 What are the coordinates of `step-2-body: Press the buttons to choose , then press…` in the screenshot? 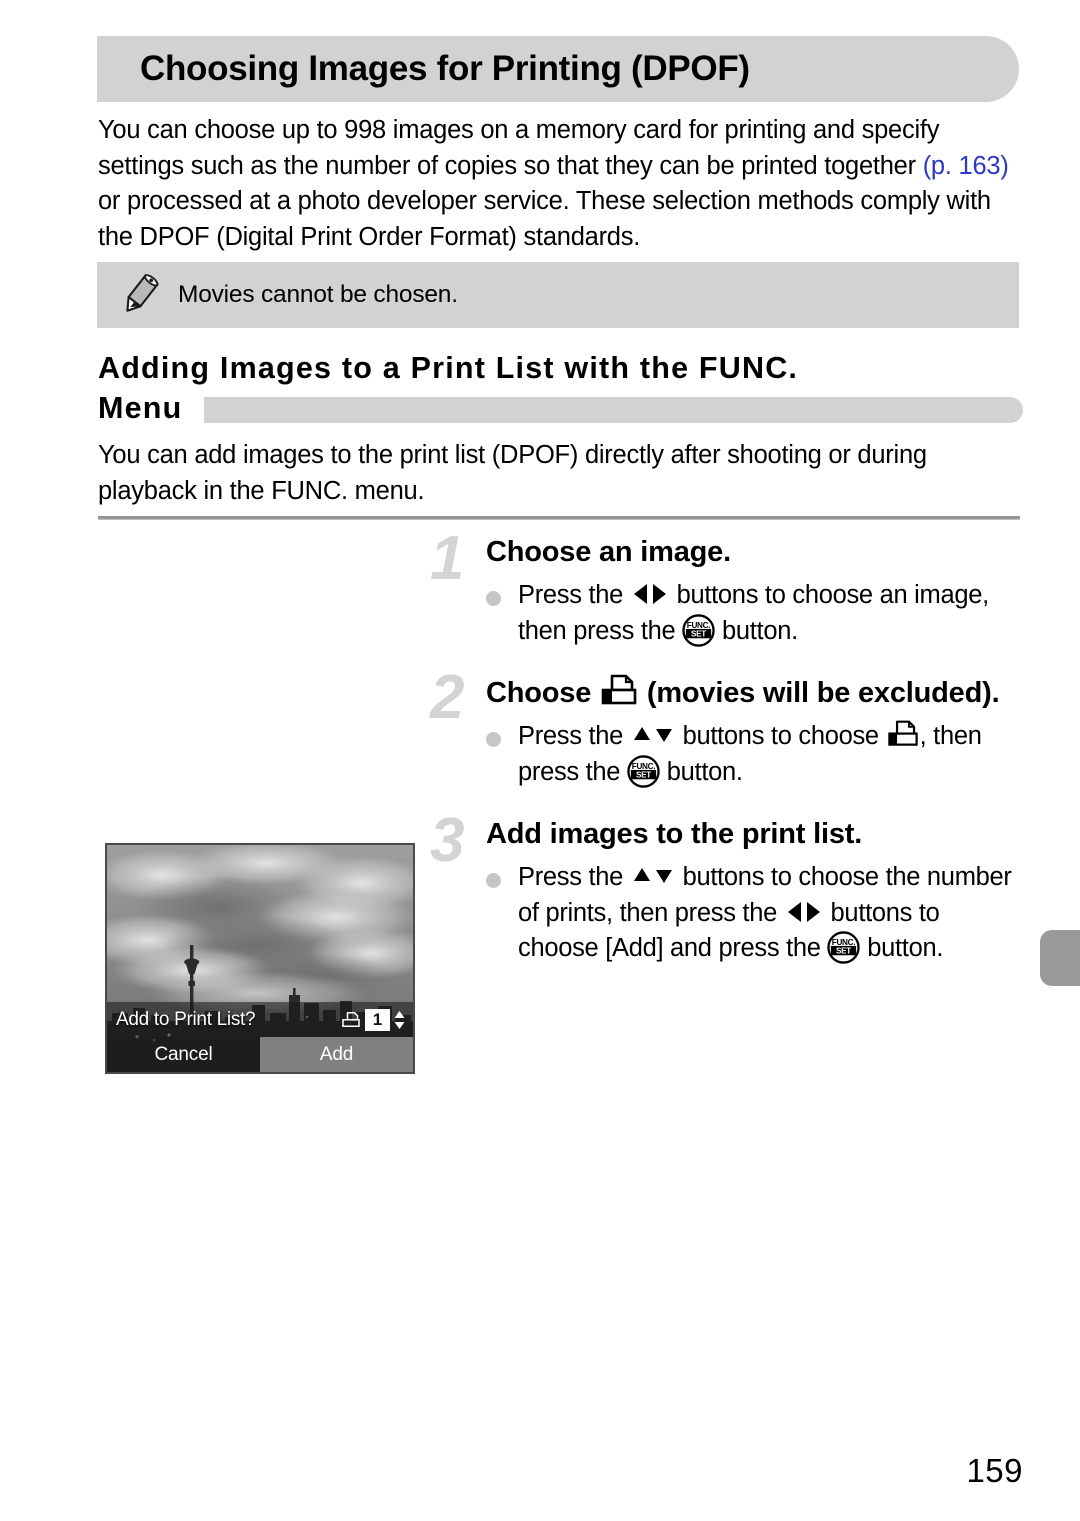 It's located at (756, 754).